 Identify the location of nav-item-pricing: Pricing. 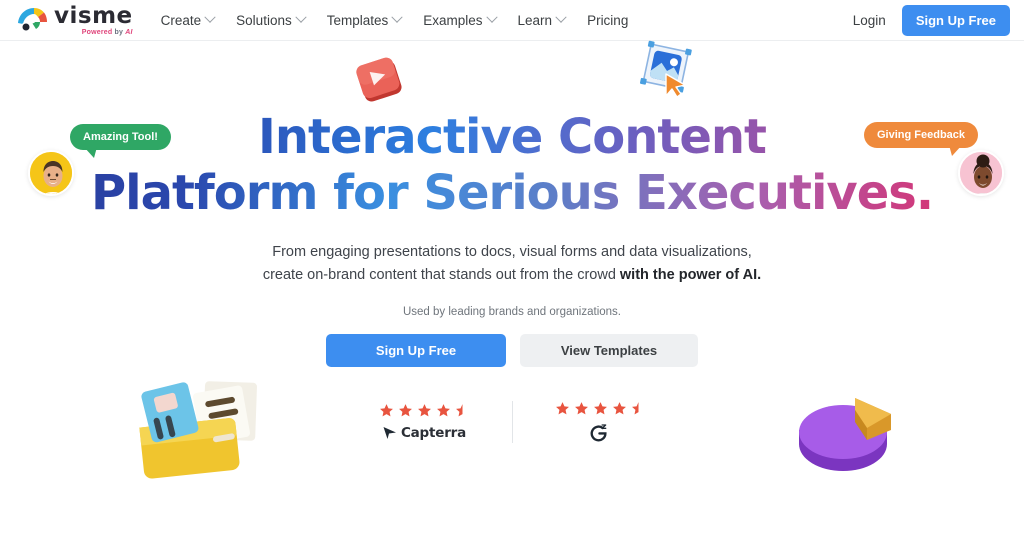
(607, 20).